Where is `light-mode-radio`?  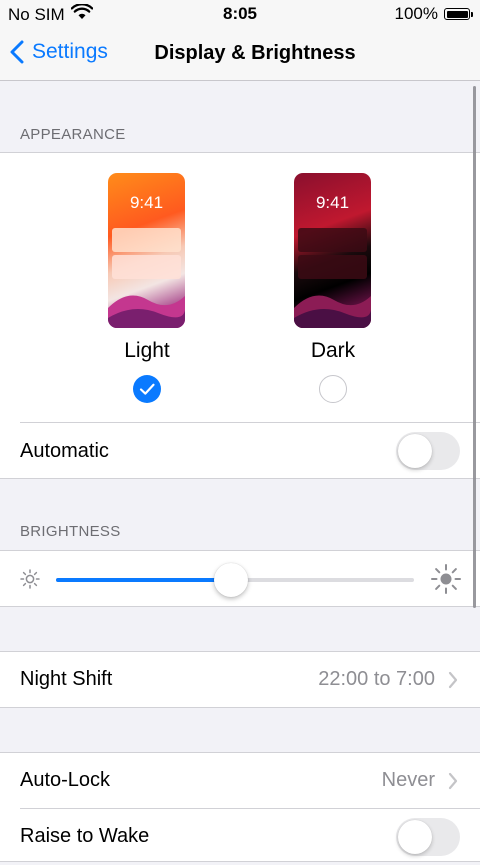 light-mode-radio is located at coordinates (147, 389).